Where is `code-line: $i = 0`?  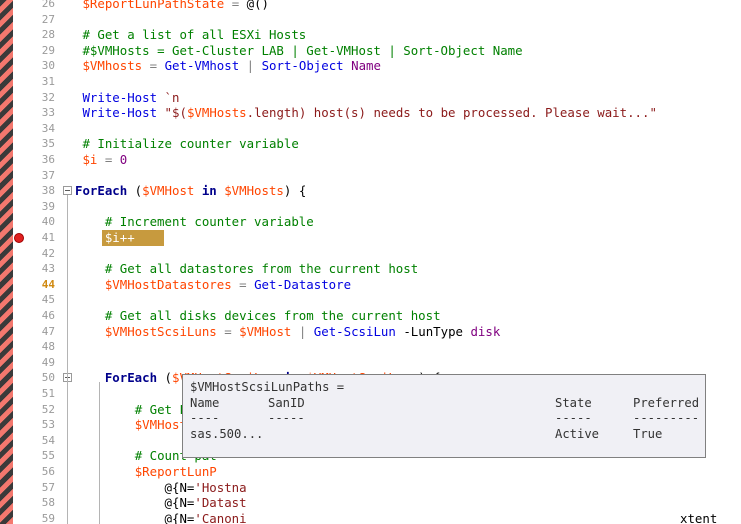 code-line: $i = 0 is located at coordinates (101, 160).